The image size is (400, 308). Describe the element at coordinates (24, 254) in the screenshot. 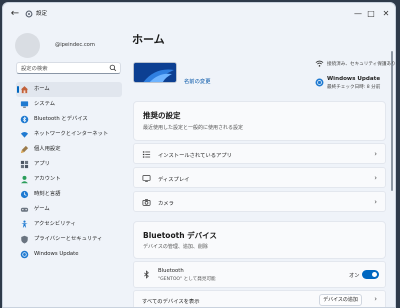

I see `windows-update-icon` at that location.